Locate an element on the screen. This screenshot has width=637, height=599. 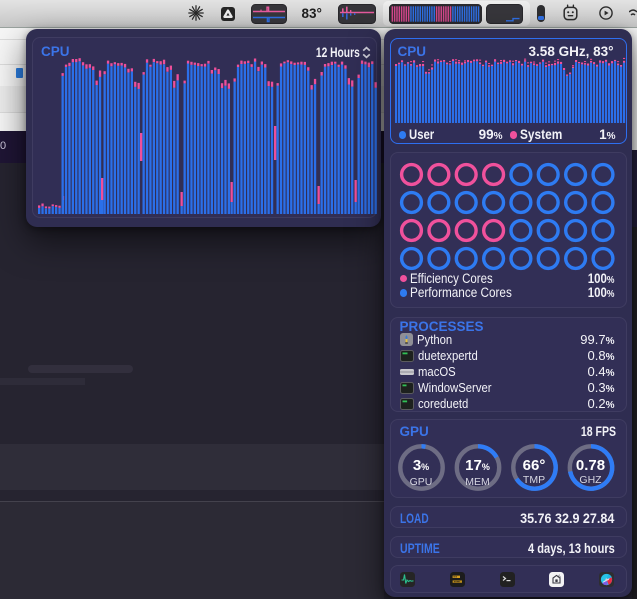
svg-text: A is located at coordinates (559, 575).